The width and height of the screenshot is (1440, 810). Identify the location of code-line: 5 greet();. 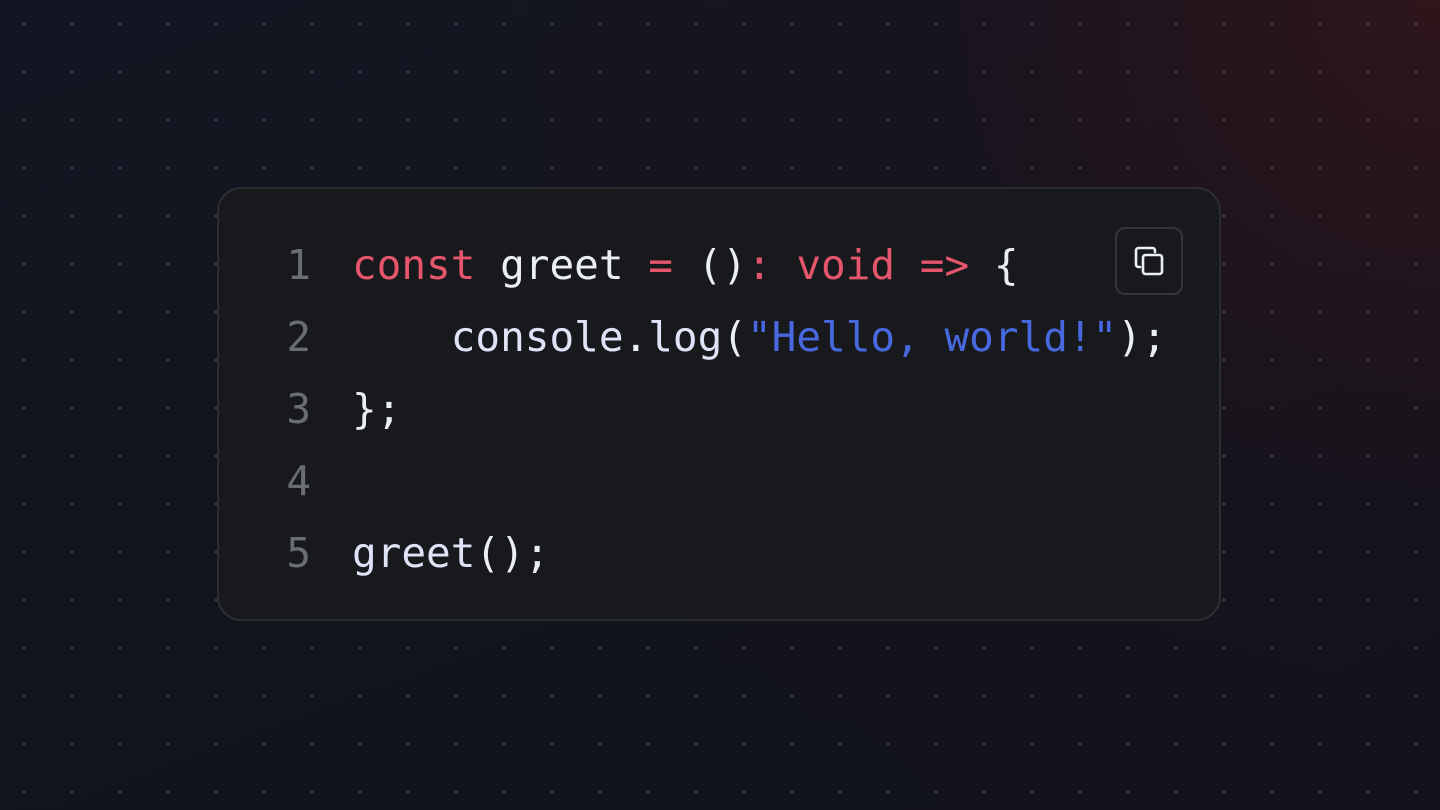
(719, 553).